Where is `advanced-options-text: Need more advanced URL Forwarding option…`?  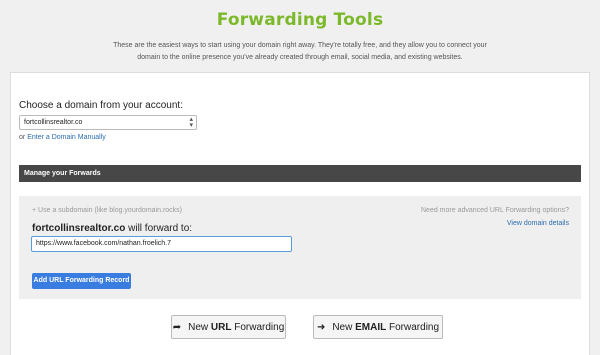 advanced-options-text: Need more advanced URL Forwarding option… is located at coordinates (495, 210).